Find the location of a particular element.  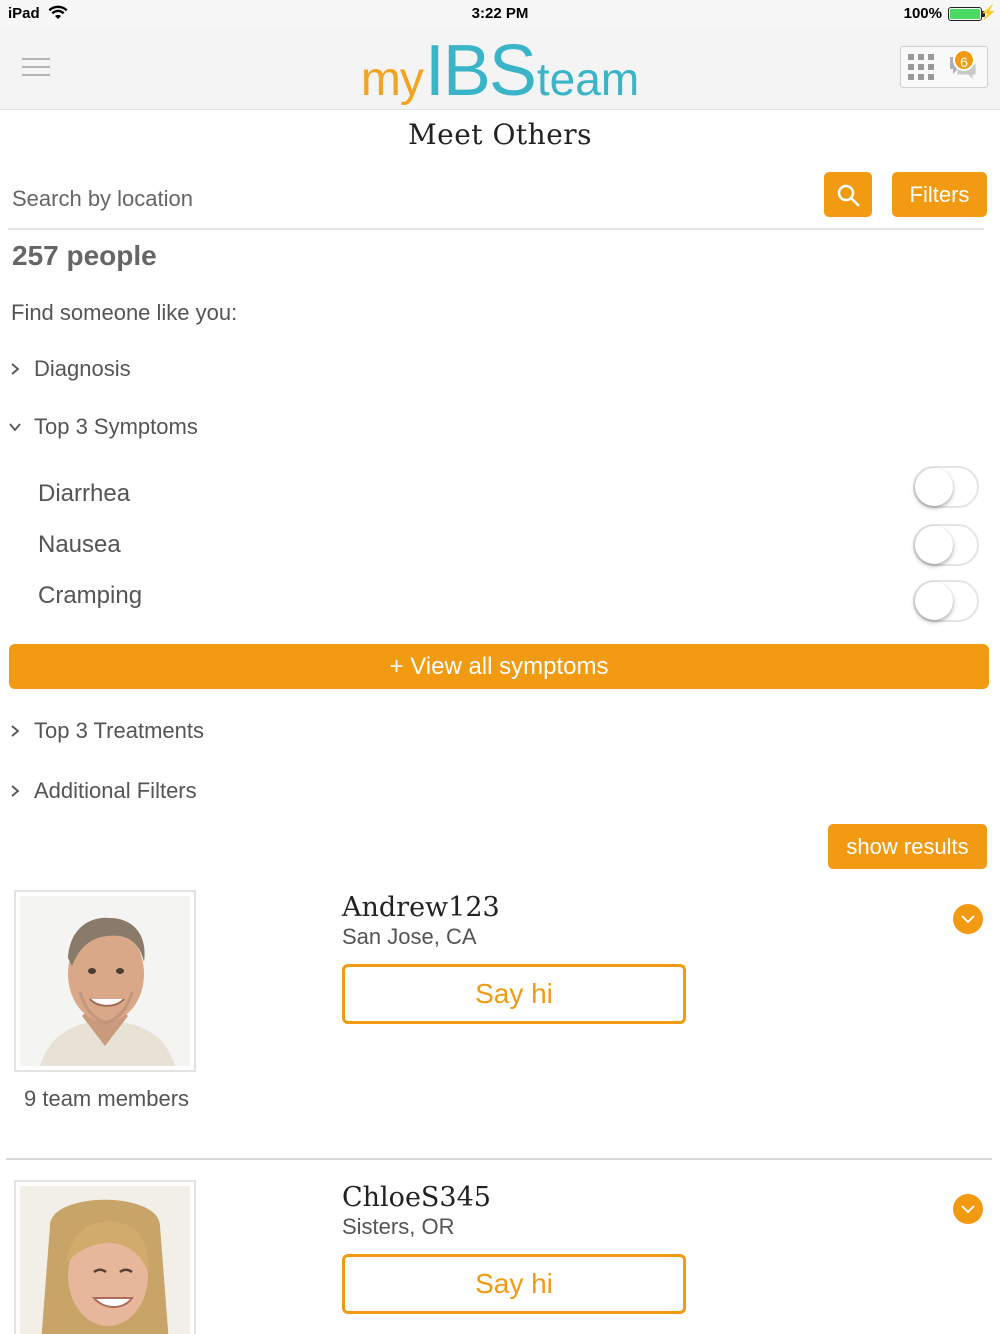

notification-badge: 6 is located at coordinates (964, 60).